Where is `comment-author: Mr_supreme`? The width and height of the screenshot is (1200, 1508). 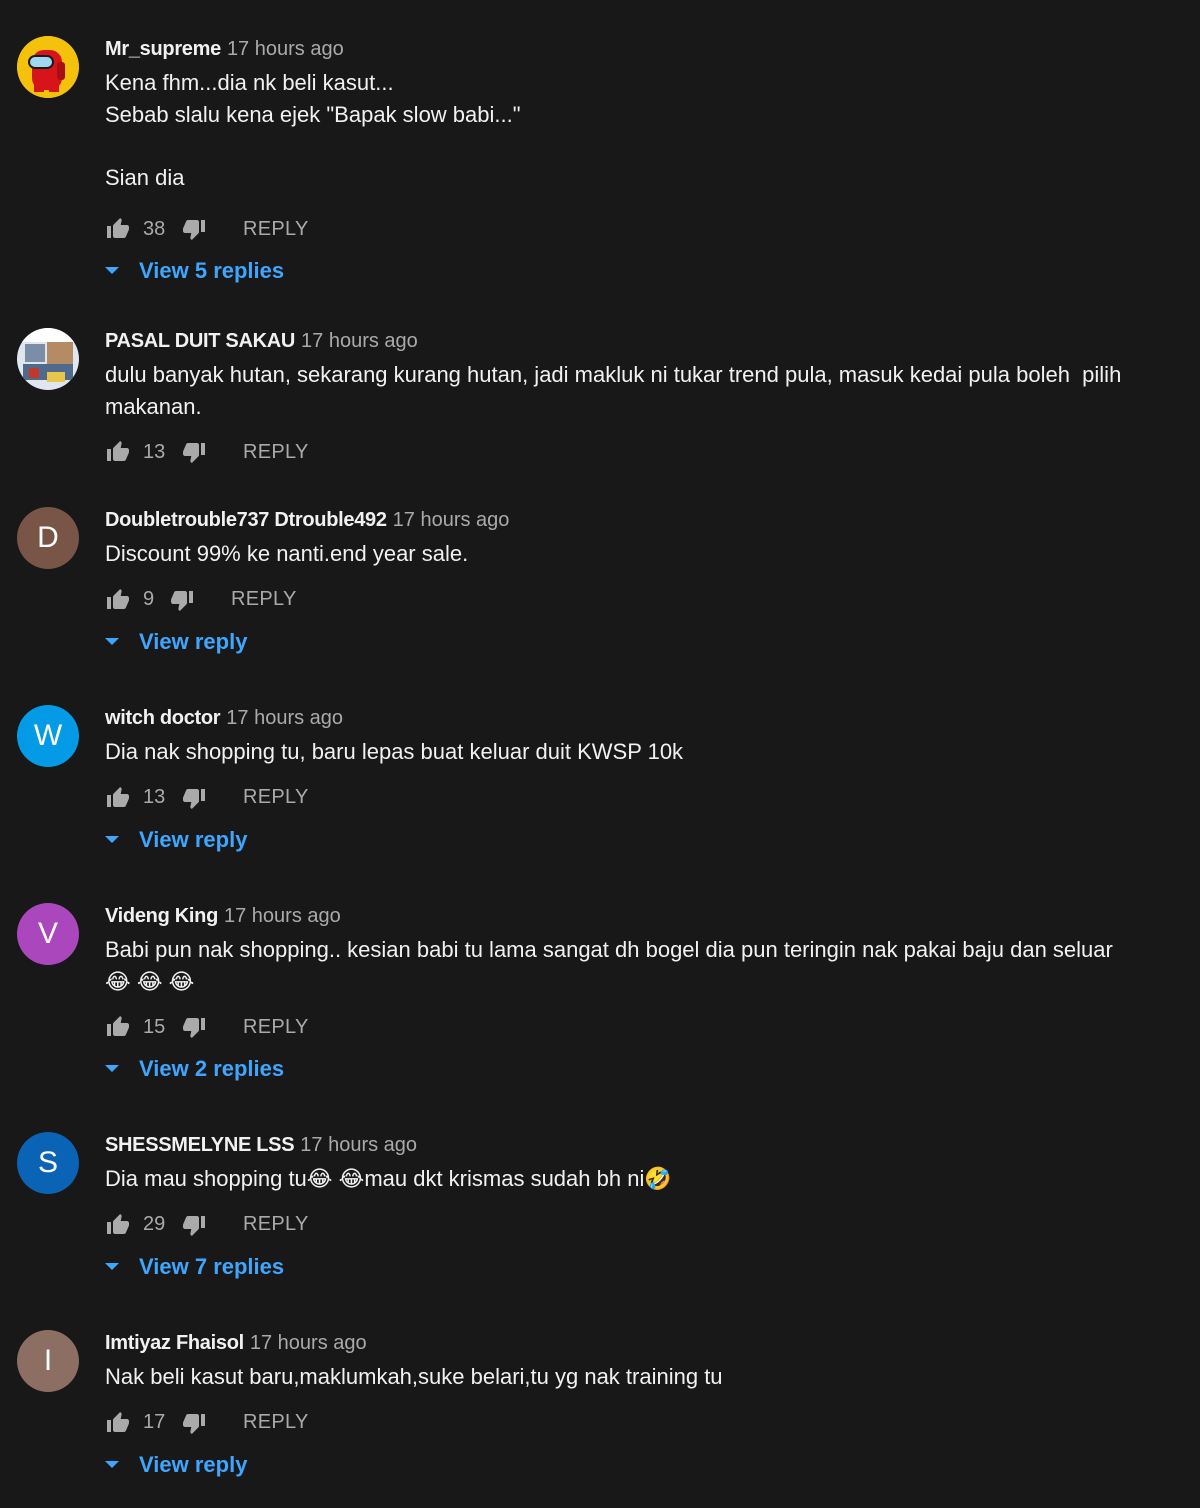 comment-author: Mr_supreme is located at coordinates (163, 49).